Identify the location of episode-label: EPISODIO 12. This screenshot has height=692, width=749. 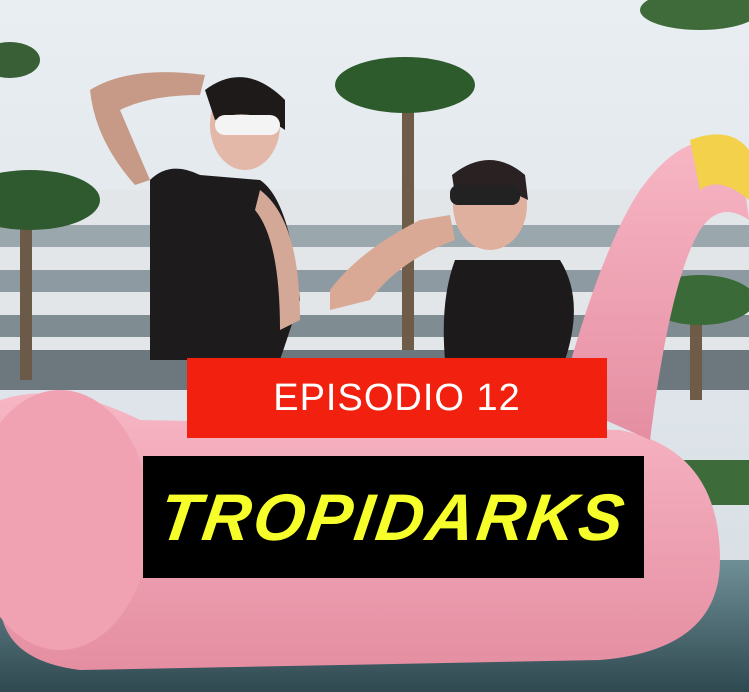
(397, 397).